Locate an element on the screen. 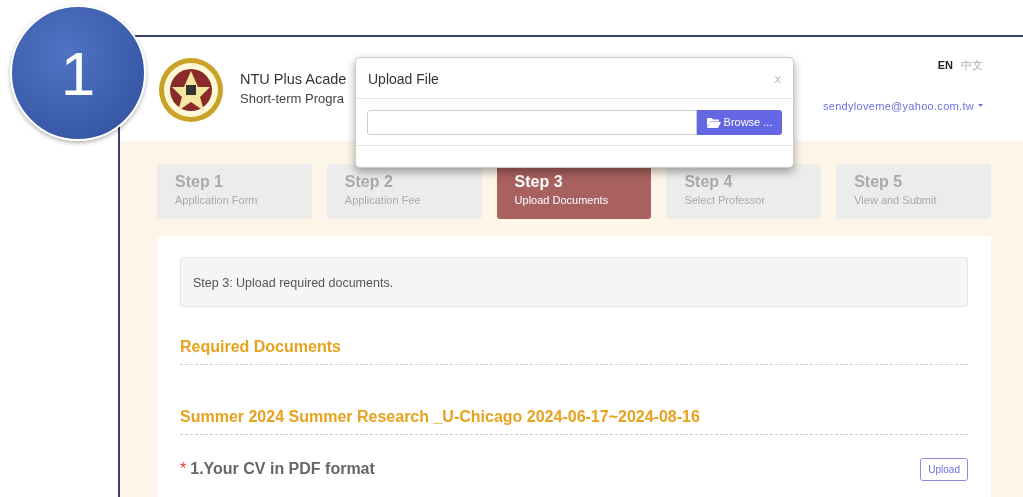 The width and height of the screenshot is (1023, 497). step-number-badge: 1 is located at coordinates (78, 73).